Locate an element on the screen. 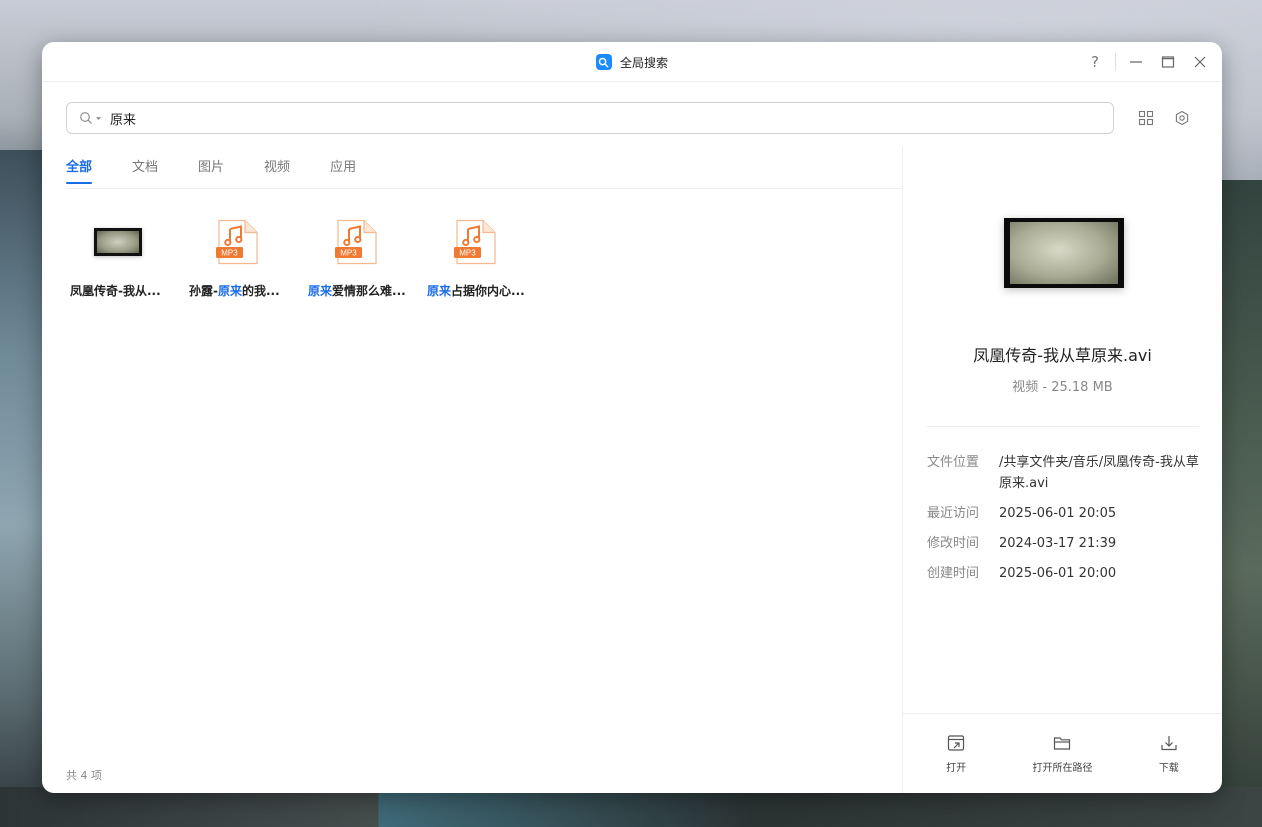  detail-actions: 打开 打开所在路径 下载 is located at coordinates (1062, 753).